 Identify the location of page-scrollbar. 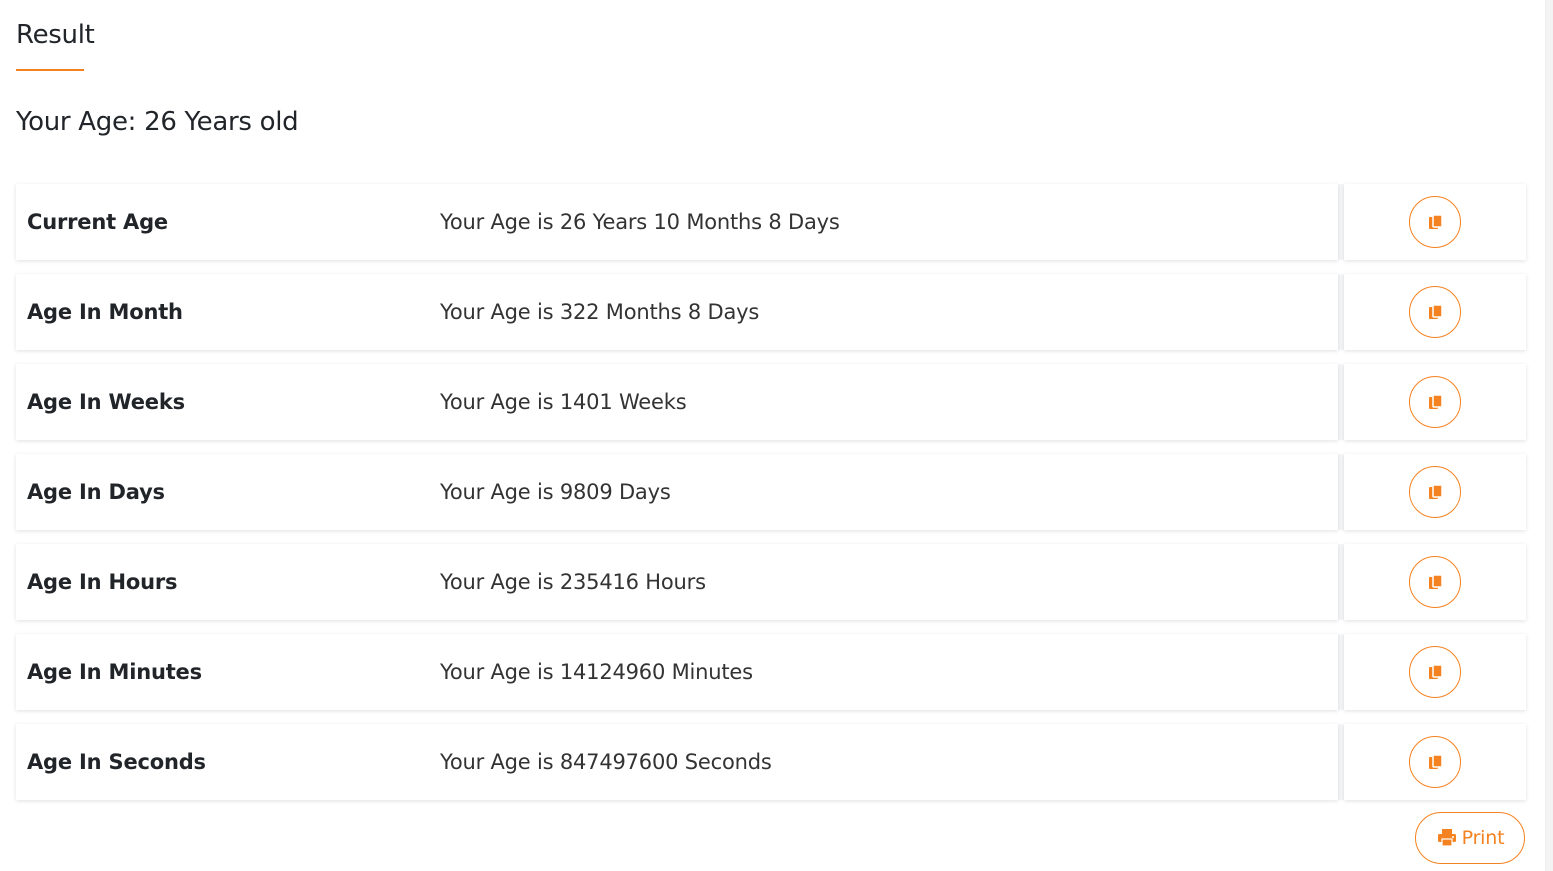
(1549, 435).